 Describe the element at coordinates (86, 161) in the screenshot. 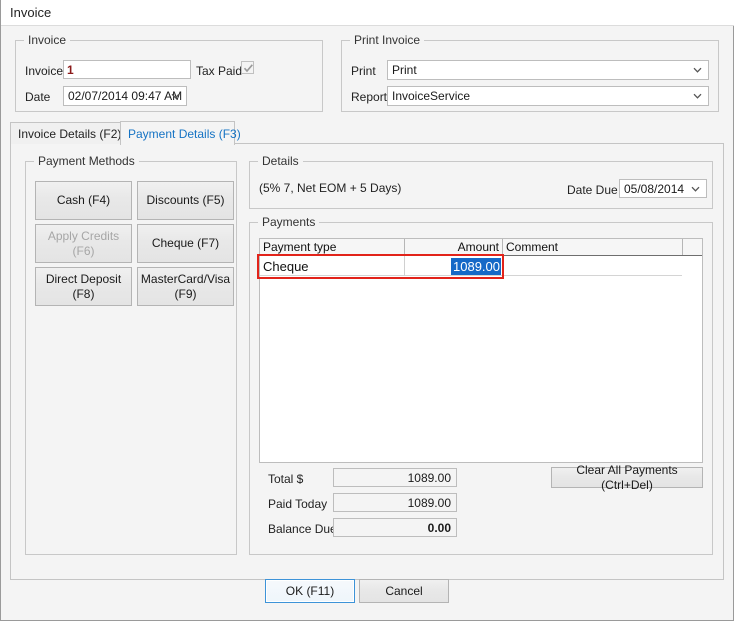

I see `payment-methods-groupbox-title: Payment Methods` at that location.